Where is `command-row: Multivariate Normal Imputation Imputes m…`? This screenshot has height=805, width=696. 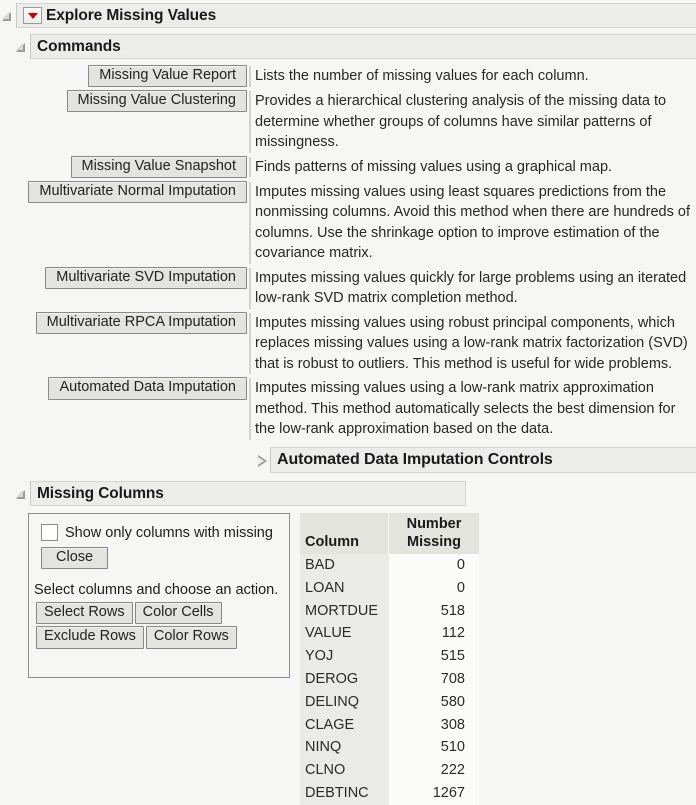
command-row: Multivariate Normal Imputation Imputes m… is located at coordinates (362, 222).